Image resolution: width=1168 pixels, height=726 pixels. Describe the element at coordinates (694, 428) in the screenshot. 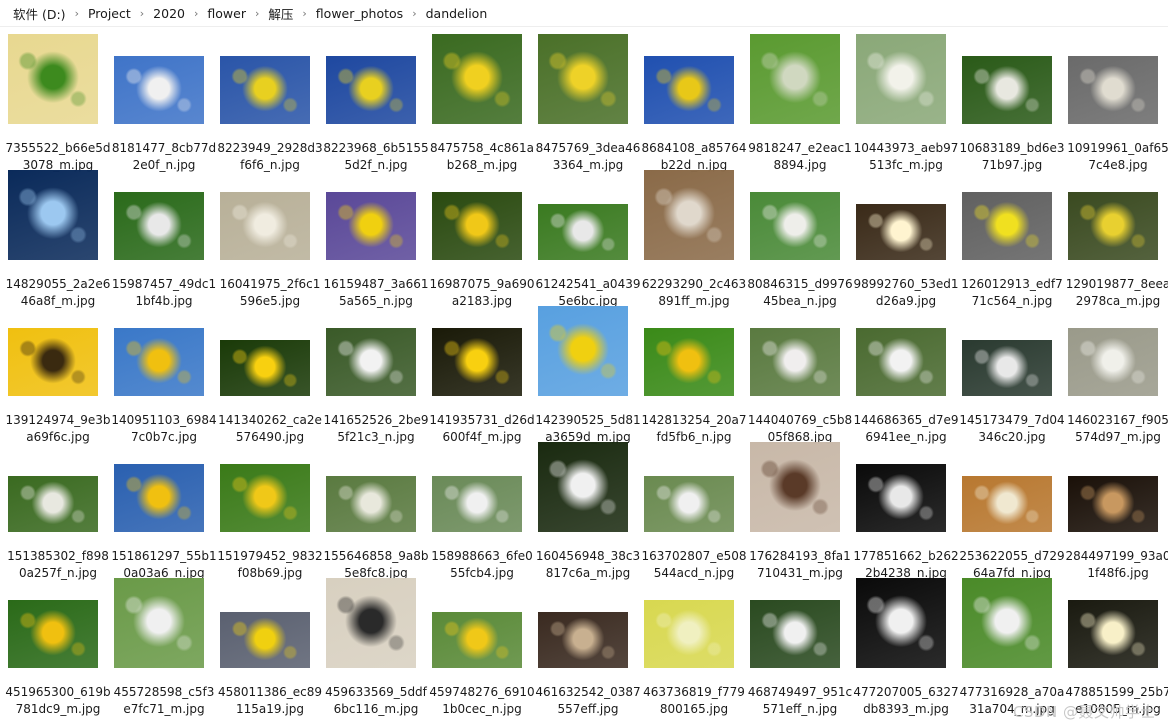

I see `file-name-label: 142813254_20a7fd5fb6_n.jpg` at that location.